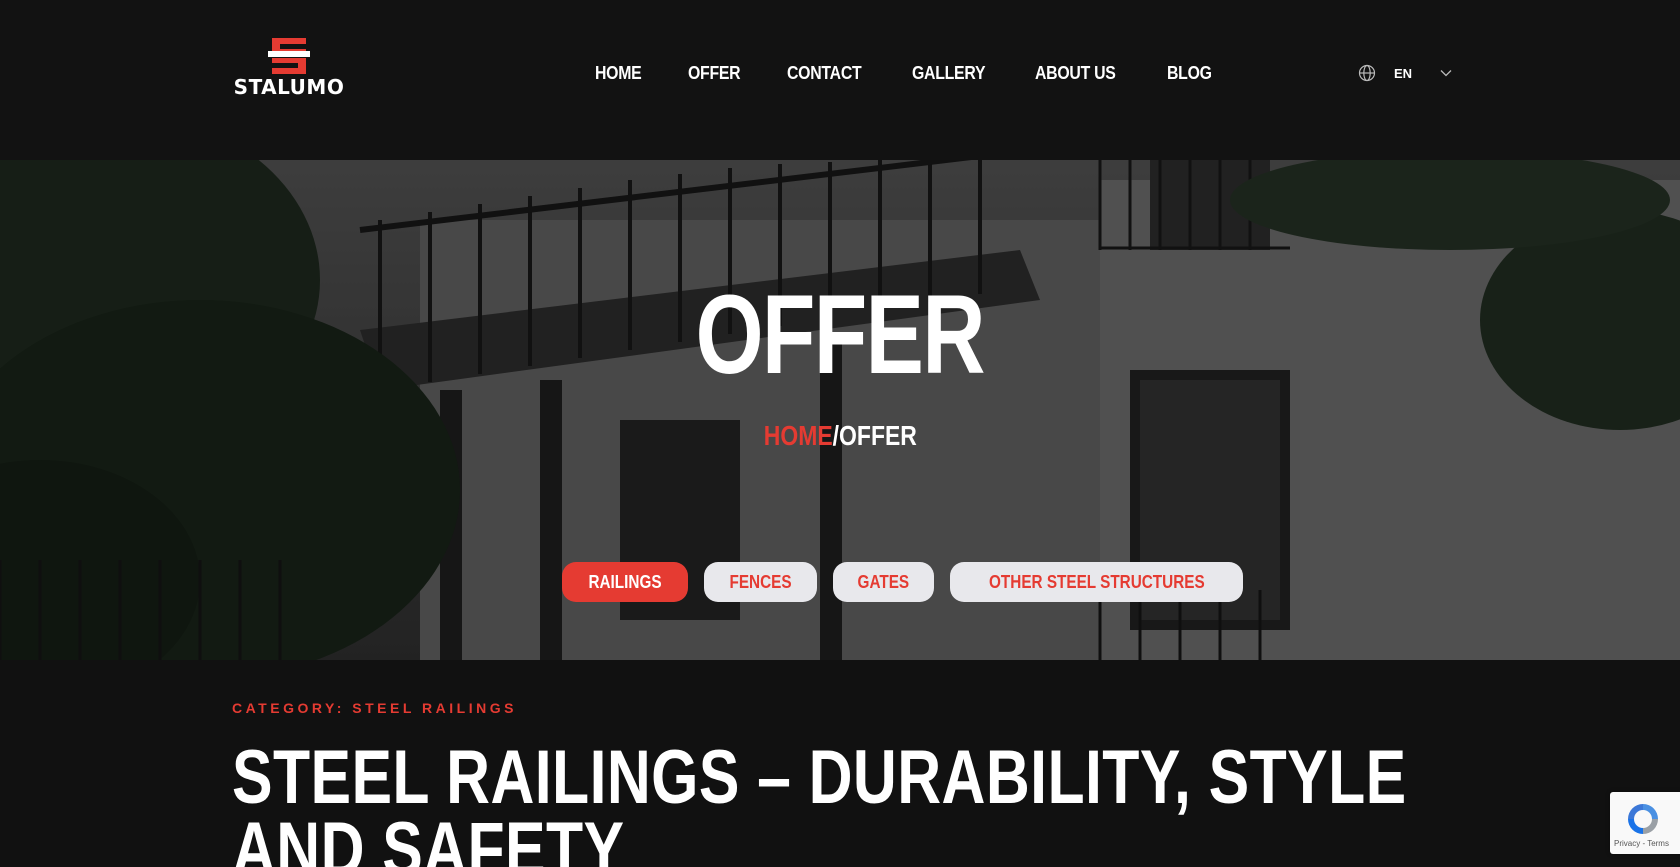 Image resolution: width=1680 pixels, height=867 pixels. I want to click on filter-other-steel-structures: OTHER STEEL STRUCTURES, so click(1096, 582).